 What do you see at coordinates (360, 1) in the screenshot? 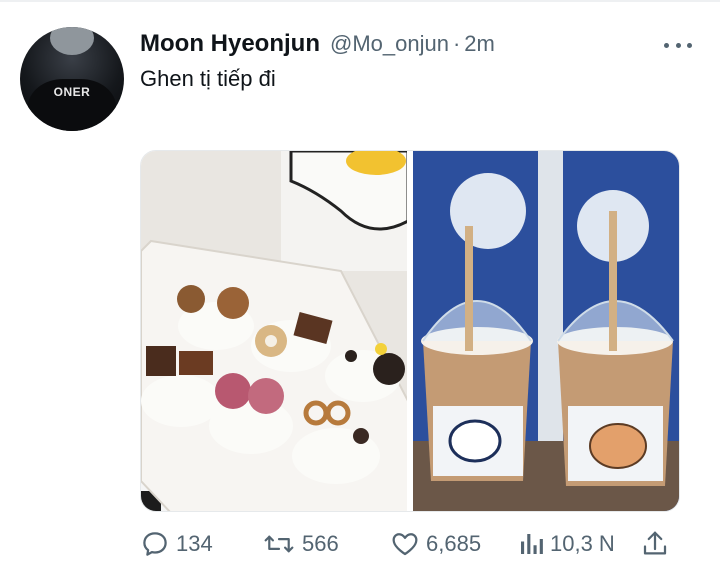
I see `top-divider` at bounding box center [360, 1].